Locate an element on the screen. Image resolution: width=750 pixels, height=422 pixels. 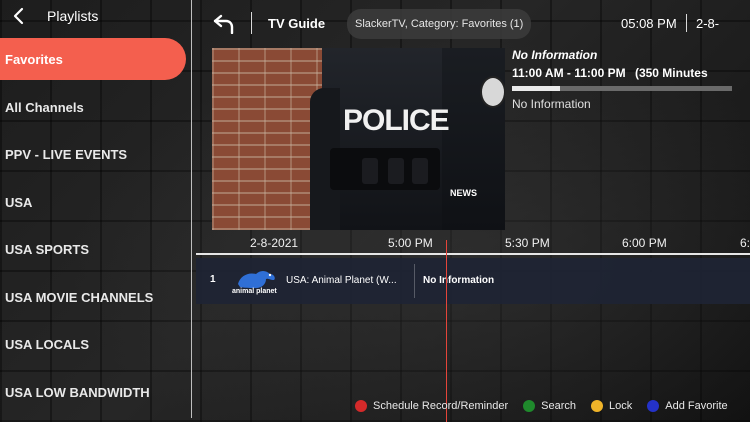
clock-date: 2-8- is located at coordinates (708, 23).